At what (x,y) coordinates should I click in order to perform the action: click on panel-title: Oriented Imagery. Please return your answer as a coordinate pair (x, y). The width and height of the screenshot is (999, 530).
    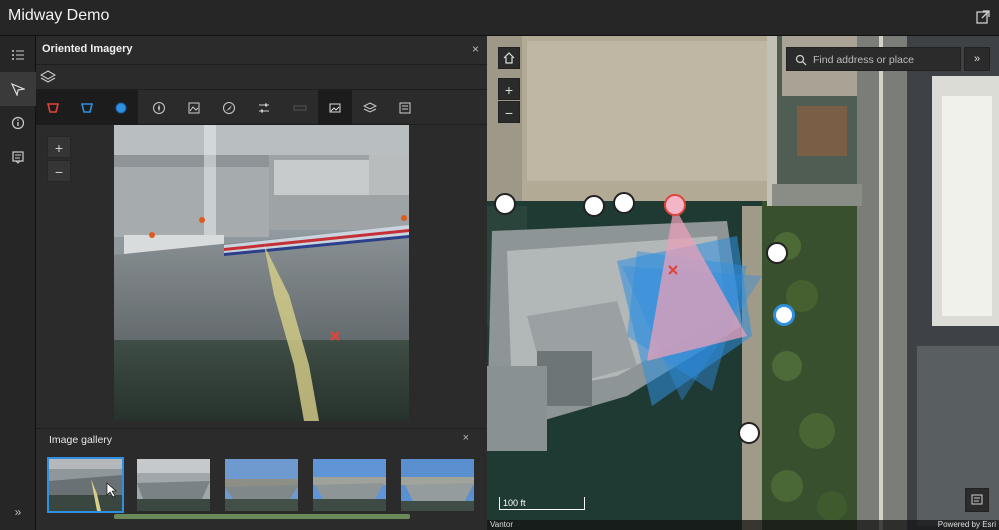
    Looking at the image, I should click on (87, 49).